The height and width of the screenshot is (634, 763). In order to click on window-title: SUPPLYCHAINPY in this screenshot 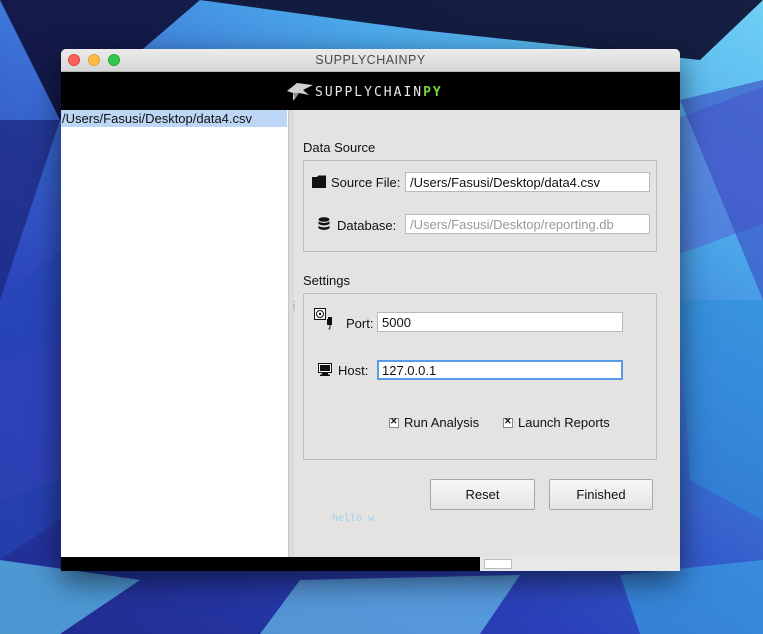, I will do `click(370, 60)`.